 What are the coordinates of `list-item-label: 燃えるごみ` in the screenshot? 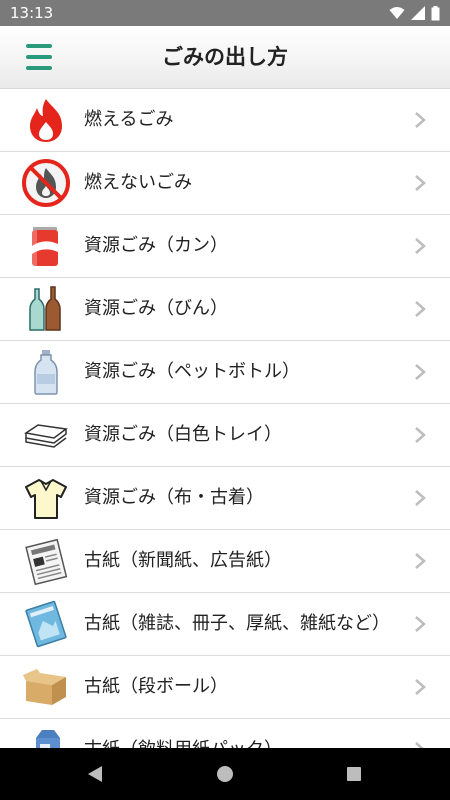 It's located at (129, 119).